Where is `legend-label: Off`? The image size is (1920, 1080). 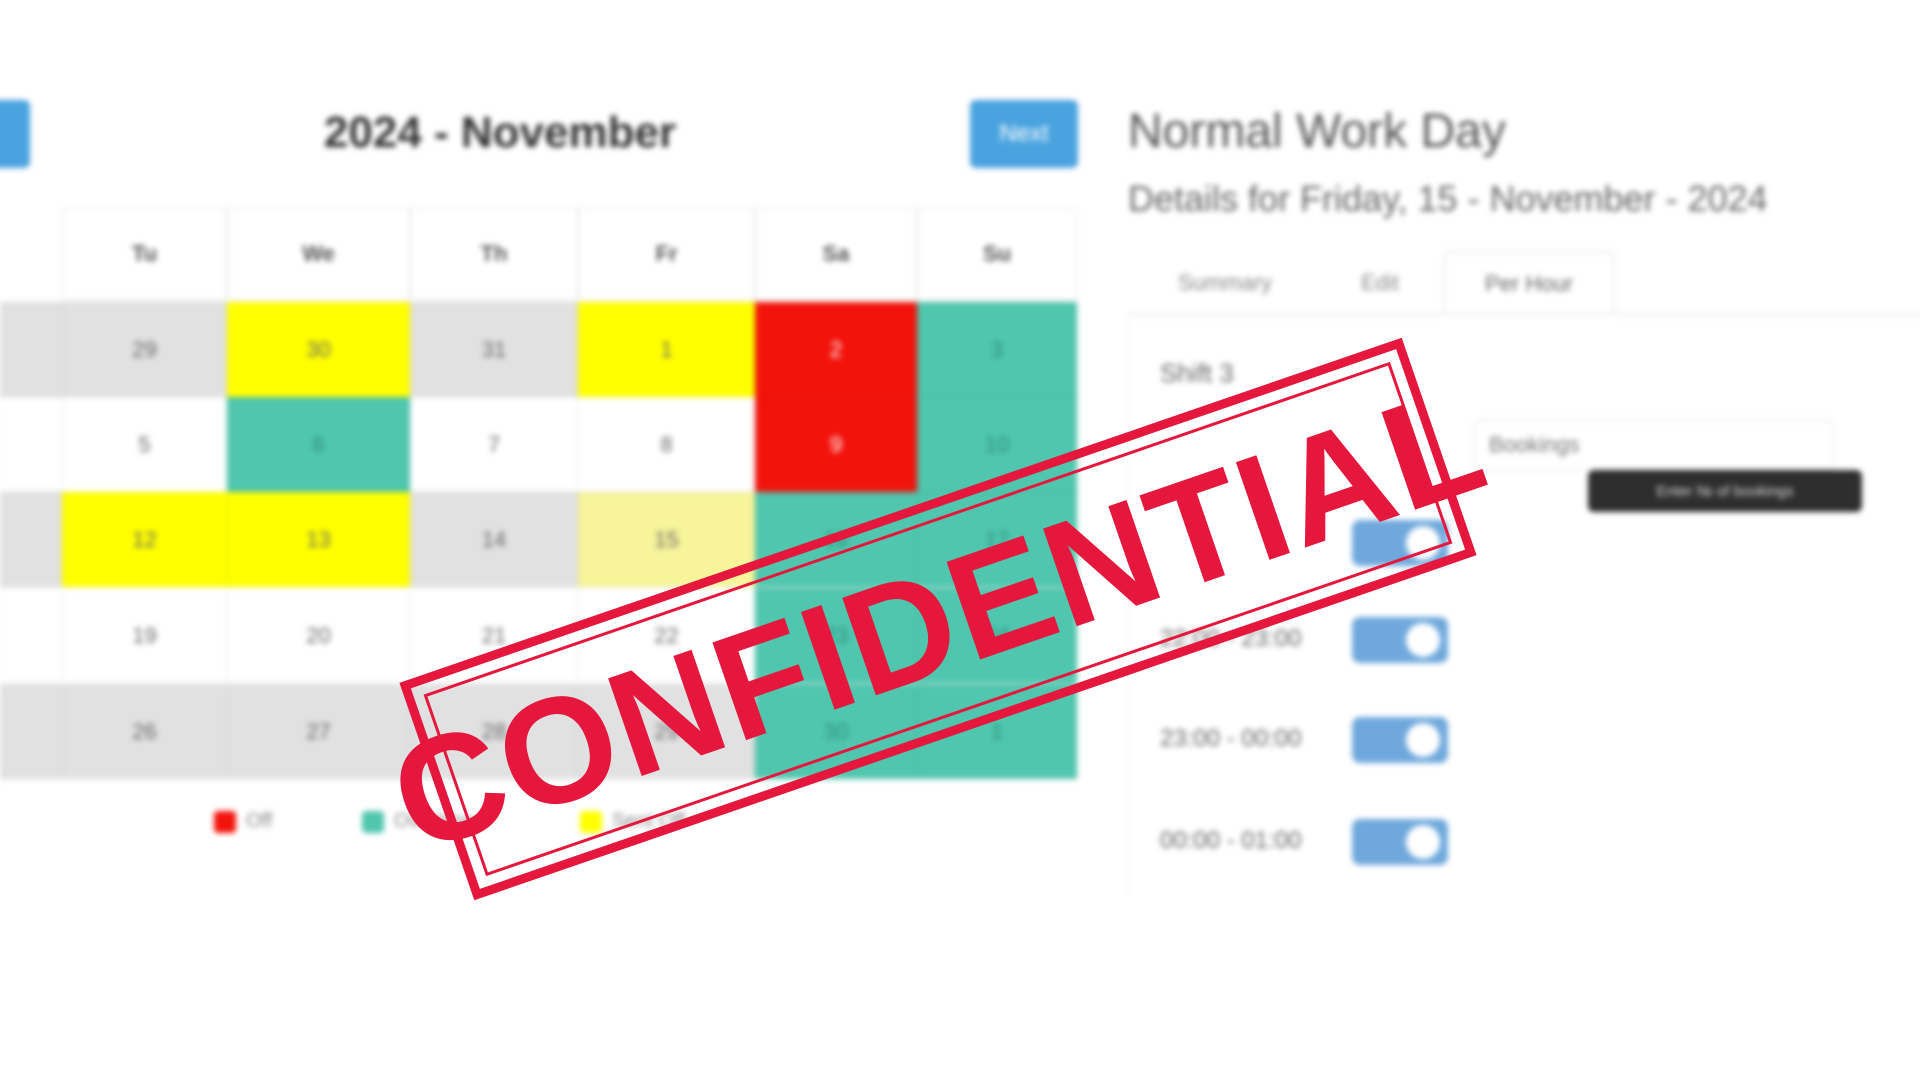
legend-label: Off is located at coordinates (259, 821).